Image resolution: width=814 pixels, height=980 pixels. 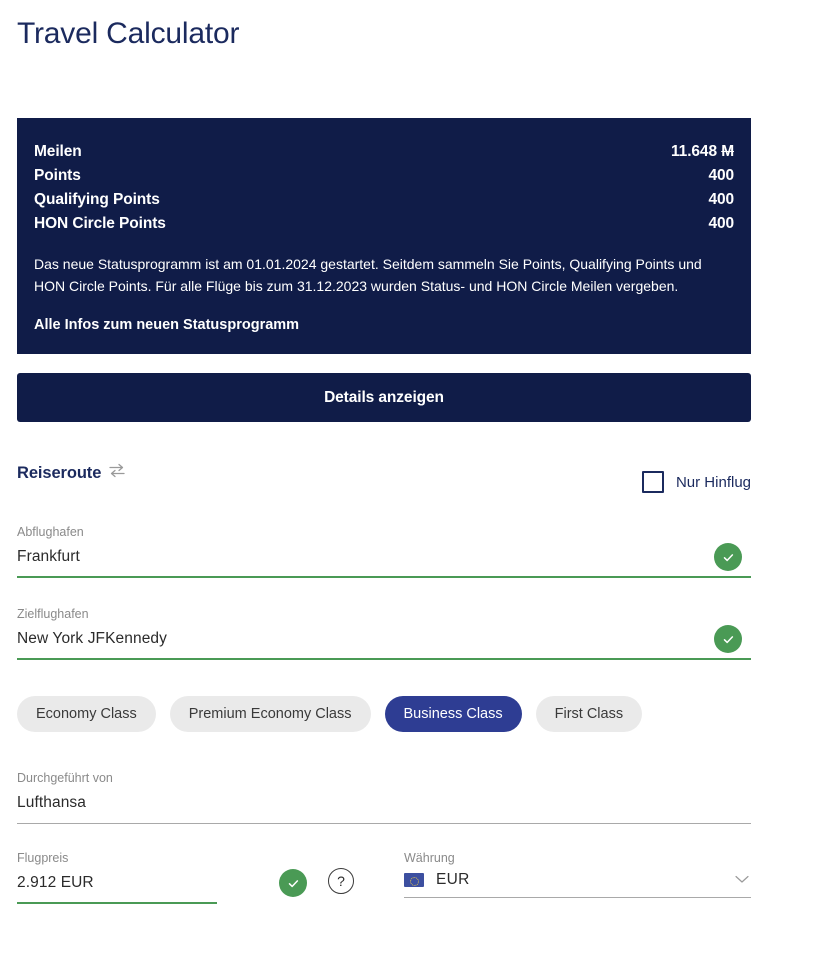 I want to click on fare-price-input, so click(x=167, y=883).